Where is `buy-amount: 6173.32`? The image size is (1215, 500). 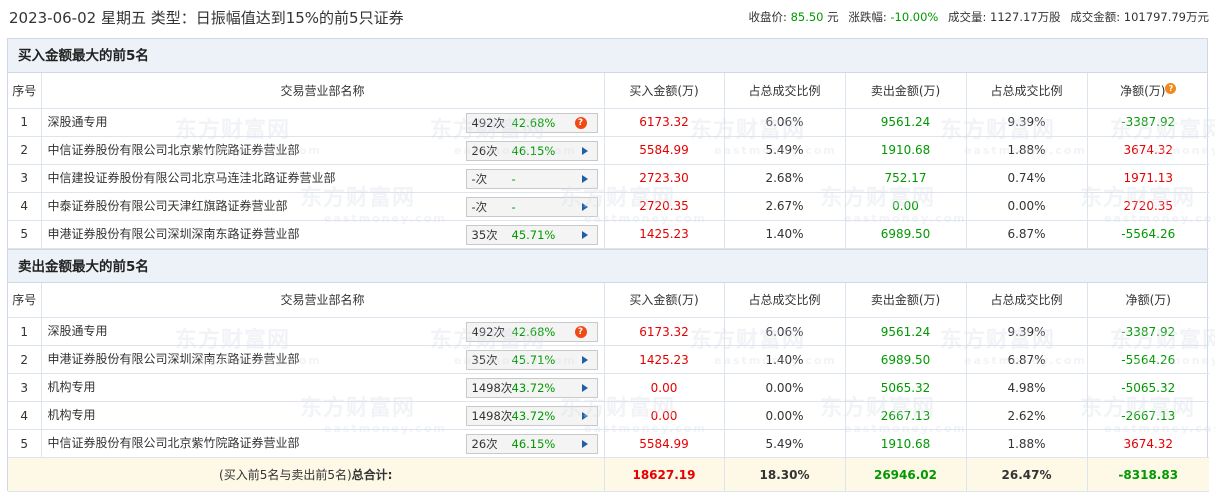
buy-amount: 6173.32 is located at coordinates (664, 331).